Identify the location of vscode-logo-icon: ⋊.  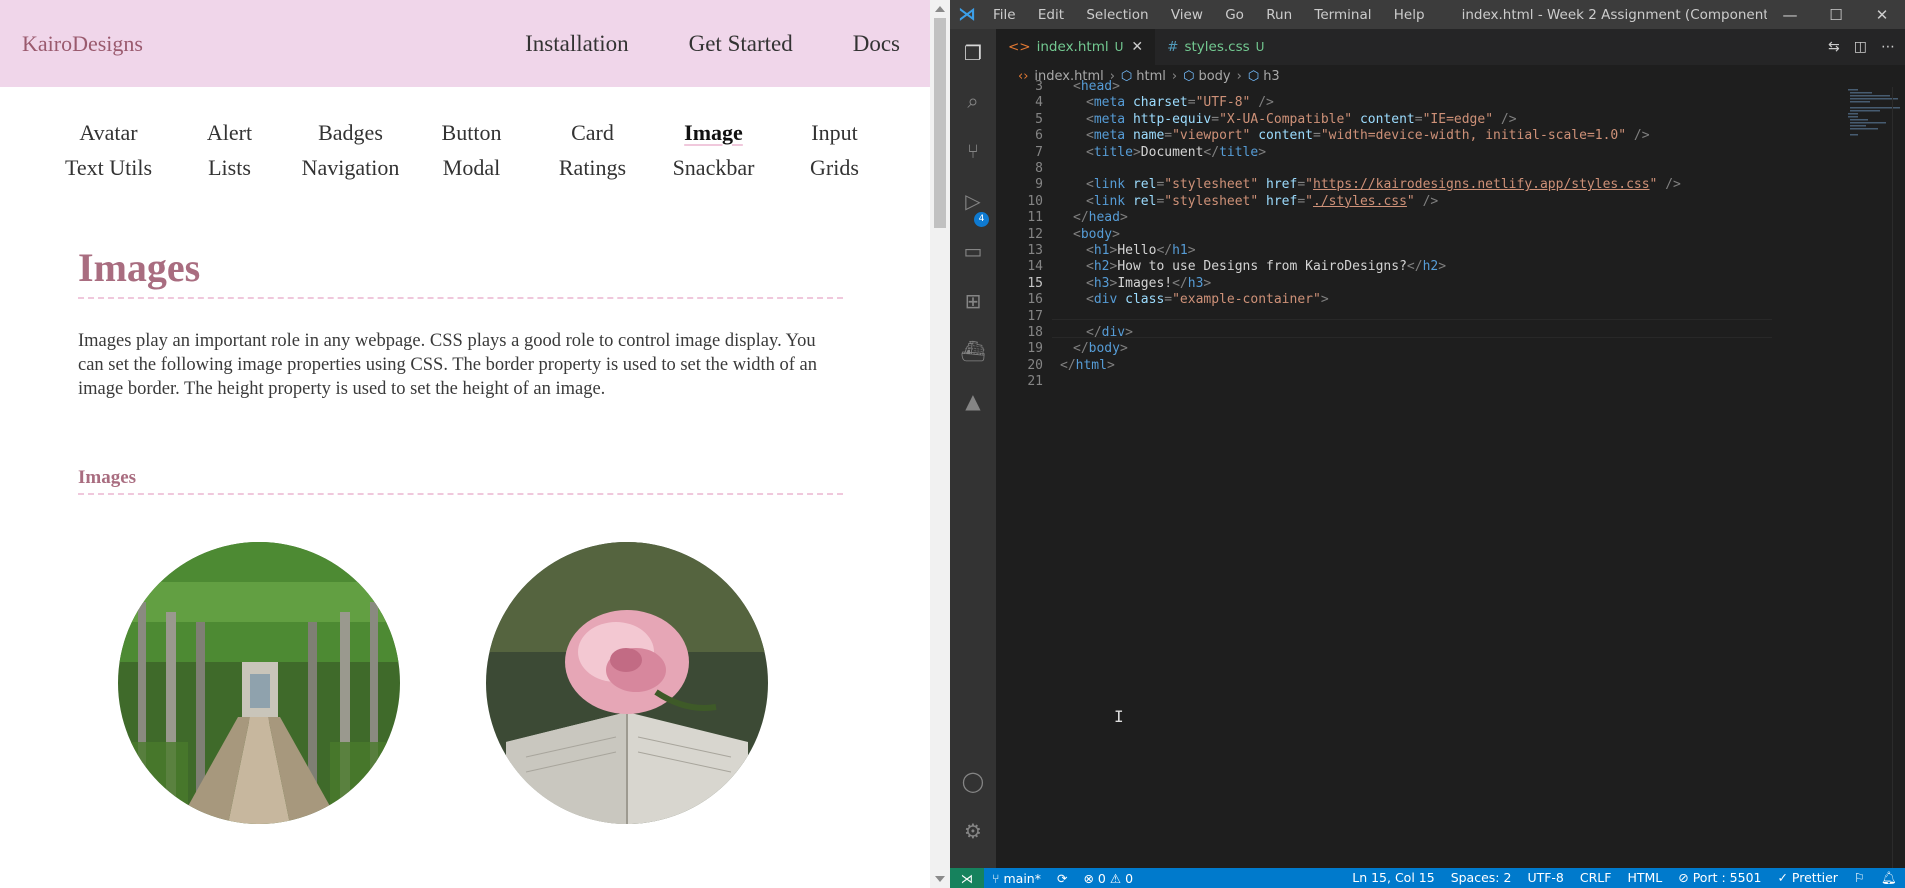
(967, 14).